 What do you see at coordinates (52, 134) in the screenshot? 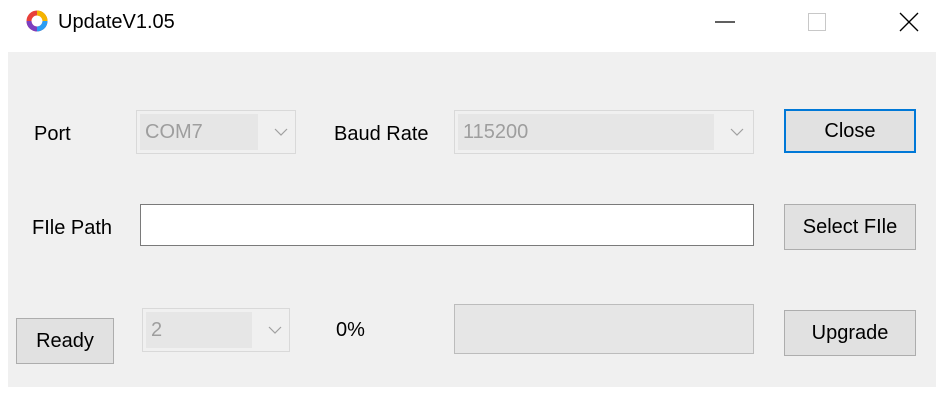
I see `port-label: Port` at bounding box center [52, 134].